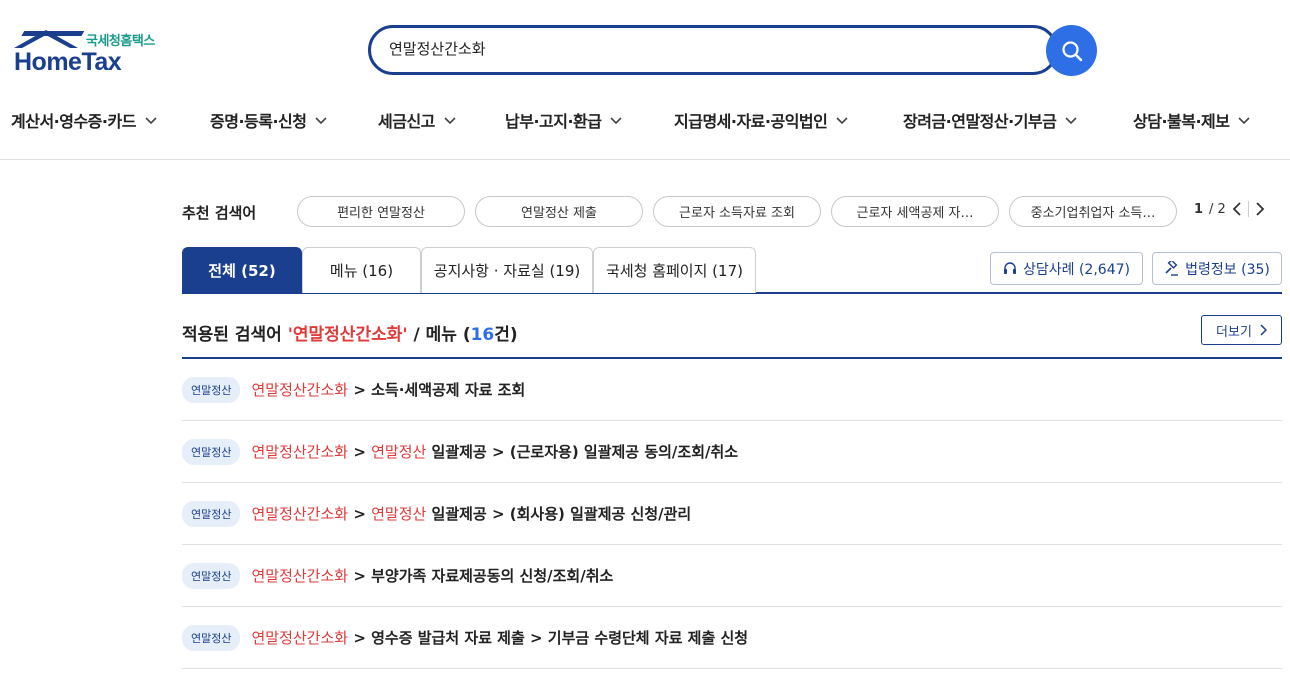 This screenshot has height=678, width=1290. I want to click on path-rest: > (근로자용) 일괄제공 동의/조회/취소, so click(612, 452).